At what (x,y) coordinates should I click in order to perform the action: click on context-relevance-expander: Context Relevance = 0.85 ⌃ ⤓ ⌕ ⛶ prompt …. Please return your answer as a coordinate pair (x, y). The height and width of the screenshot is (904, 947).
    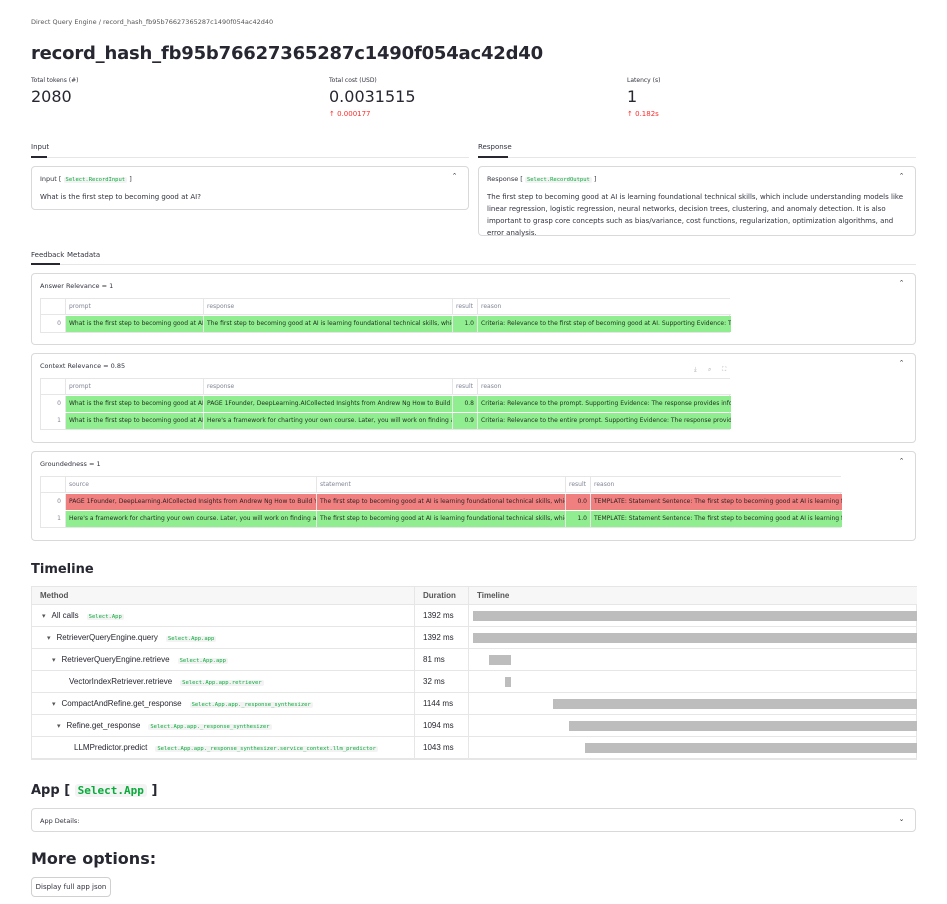
    Looking at the image, I should click on (473, 398).